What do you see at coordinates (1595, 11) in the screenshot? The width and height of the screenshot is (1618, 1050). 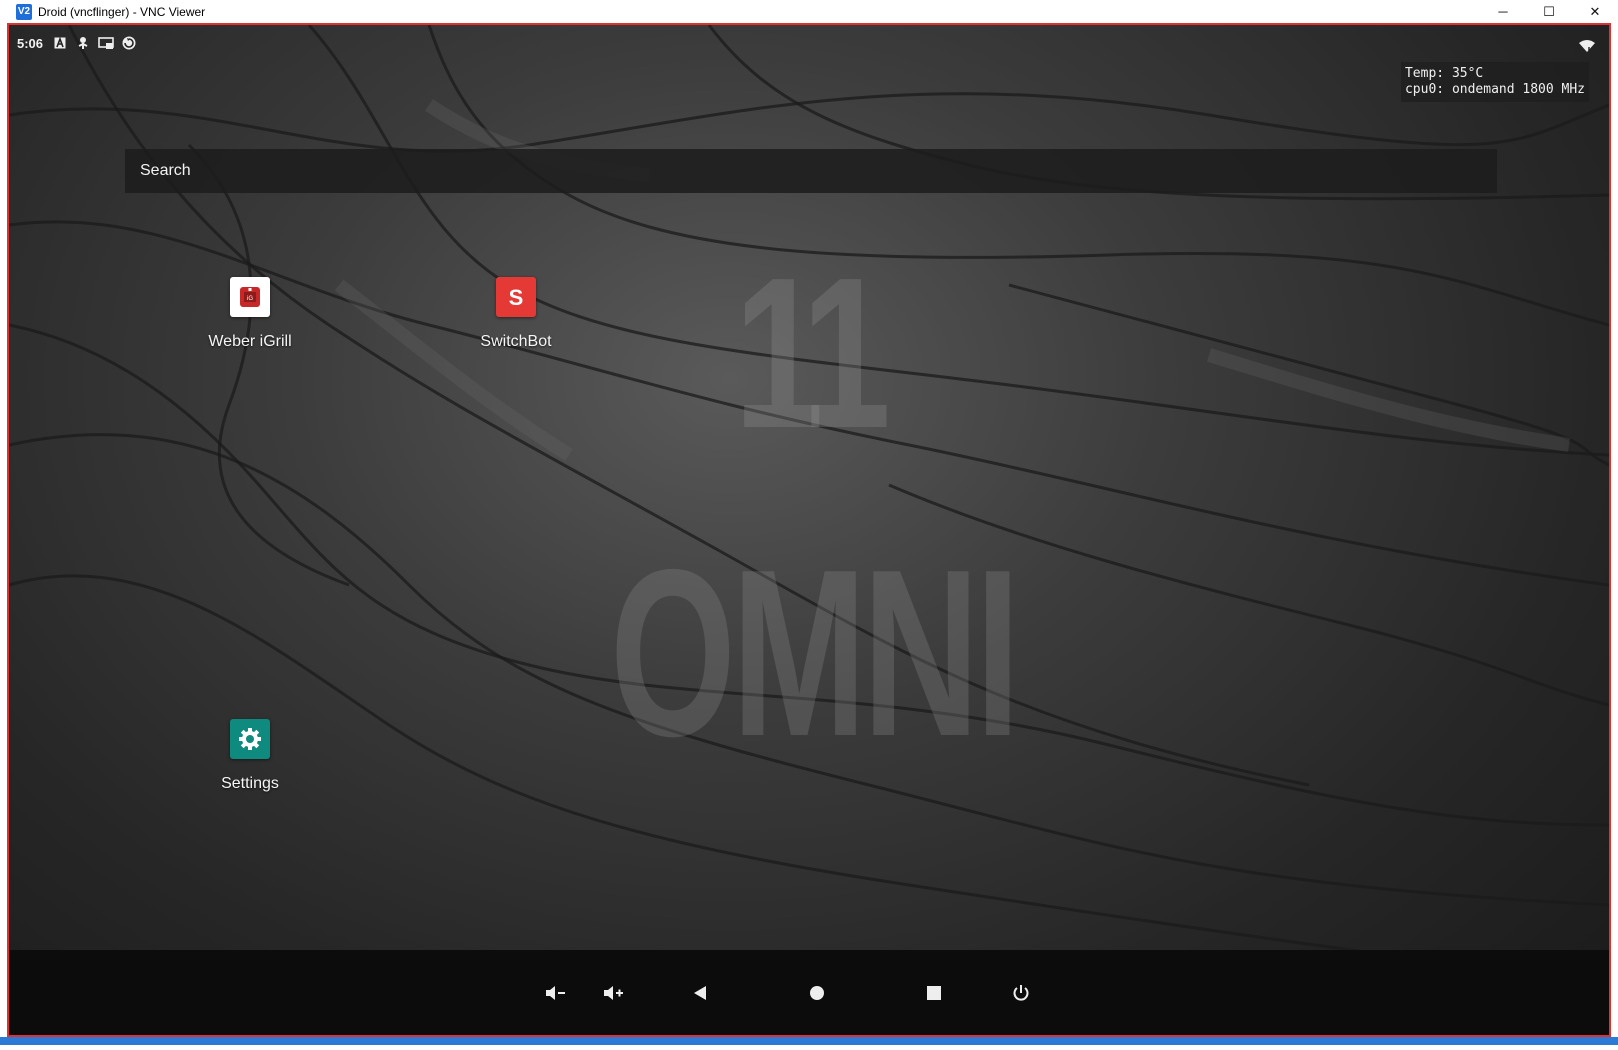 I see `close-button: ✕` at bounding box center [1595, 11].